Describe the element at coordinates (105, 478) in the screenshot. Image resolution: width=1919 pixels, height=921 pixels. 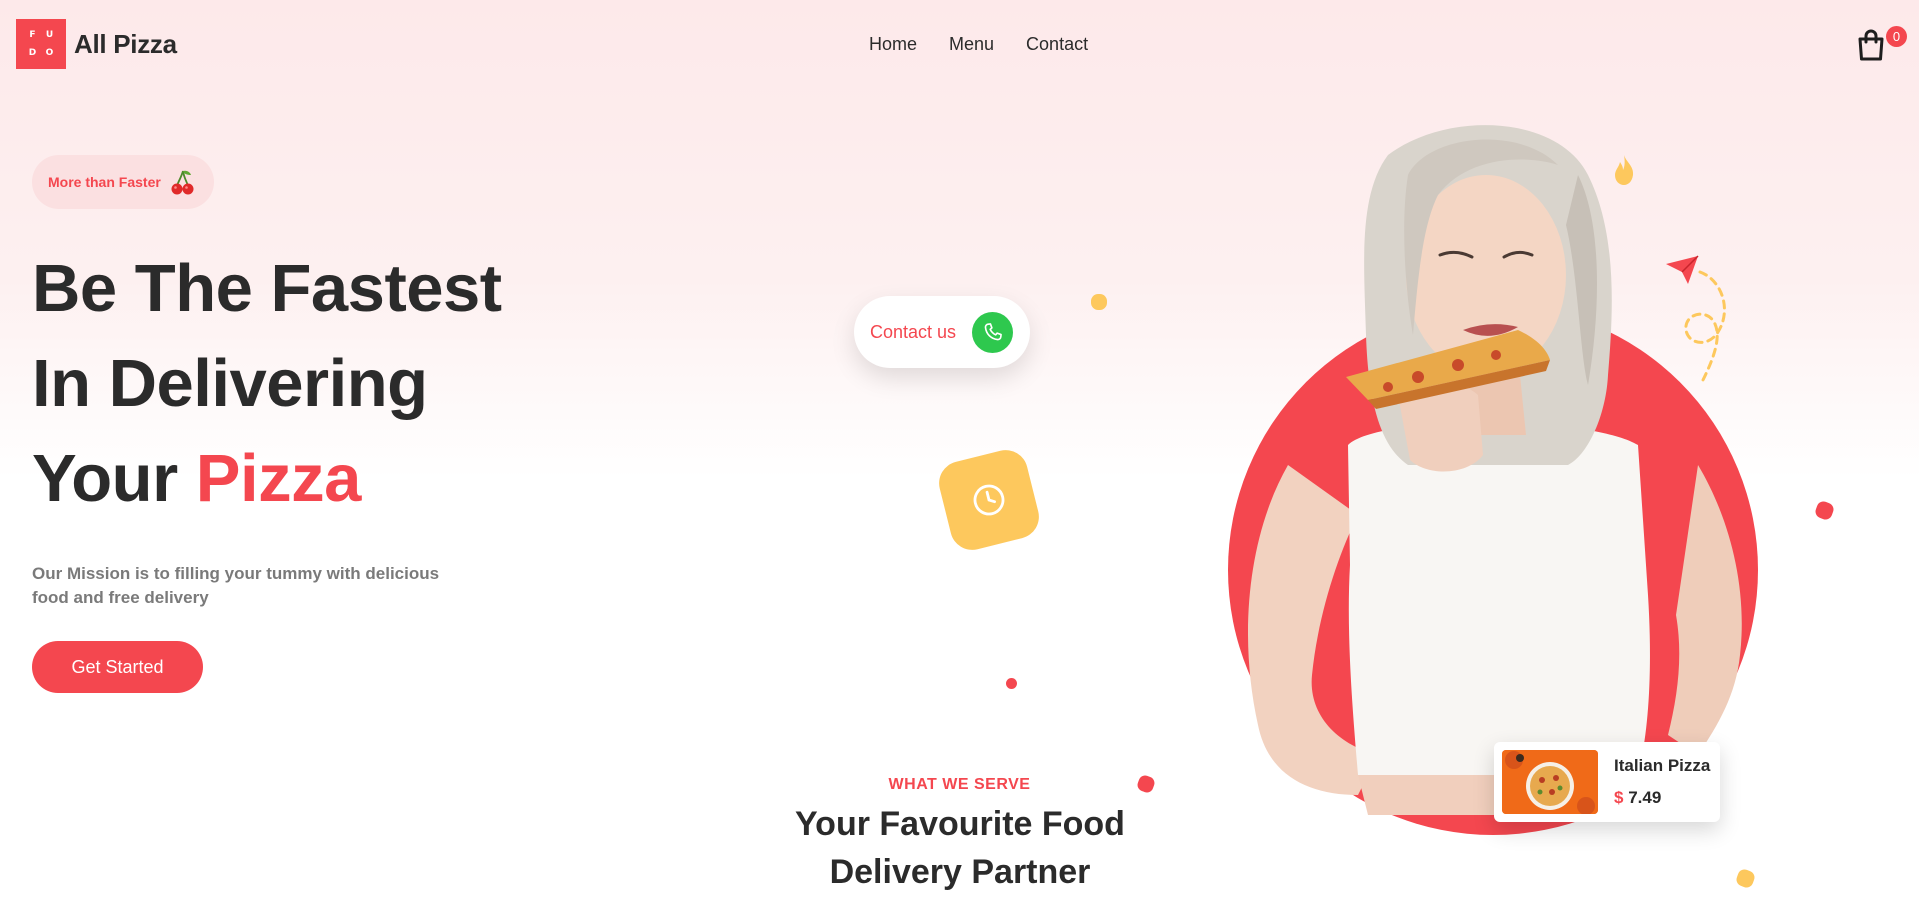
I see `hero-title-word: Your` at that location.